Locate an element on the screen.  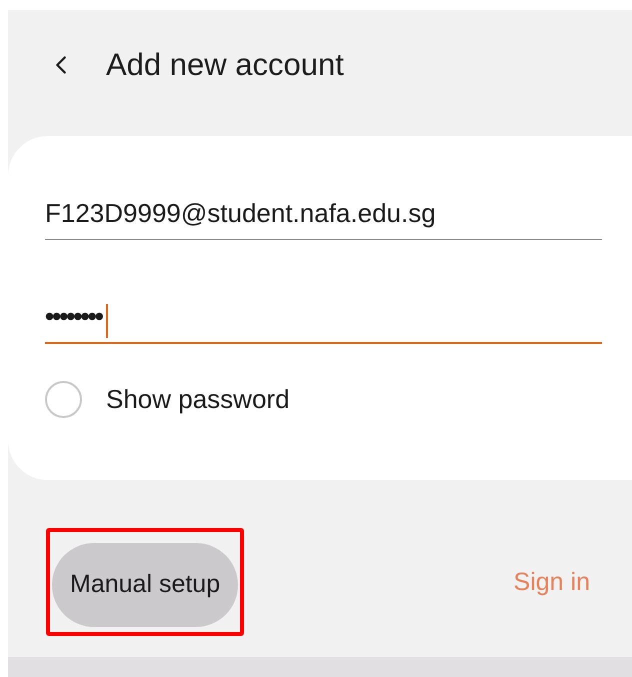
manual-setup-button: Manual setup is located at coordinates (145, 584).